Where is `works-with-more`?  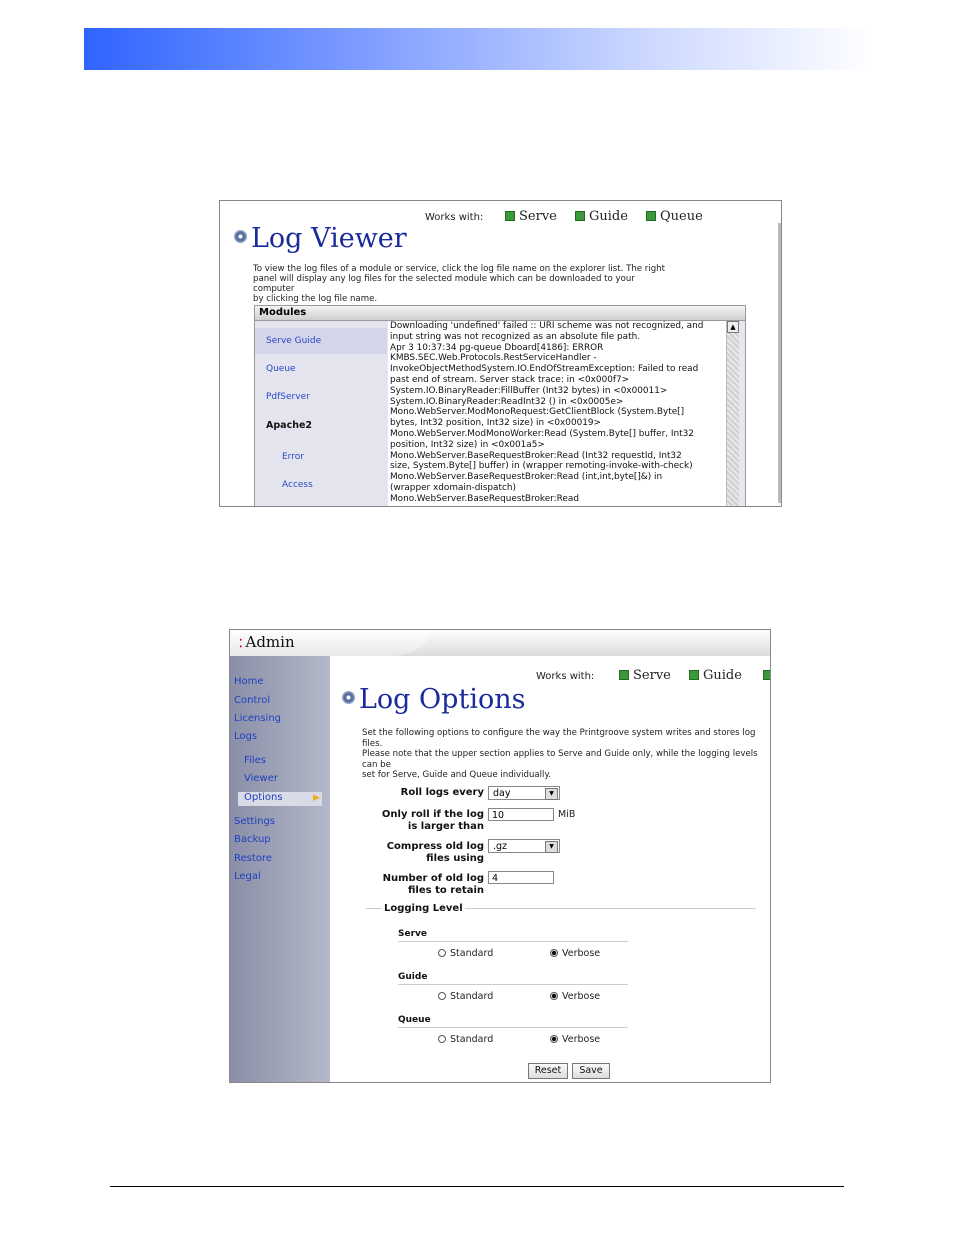
works-with-more is located at coordinates (766, 675).